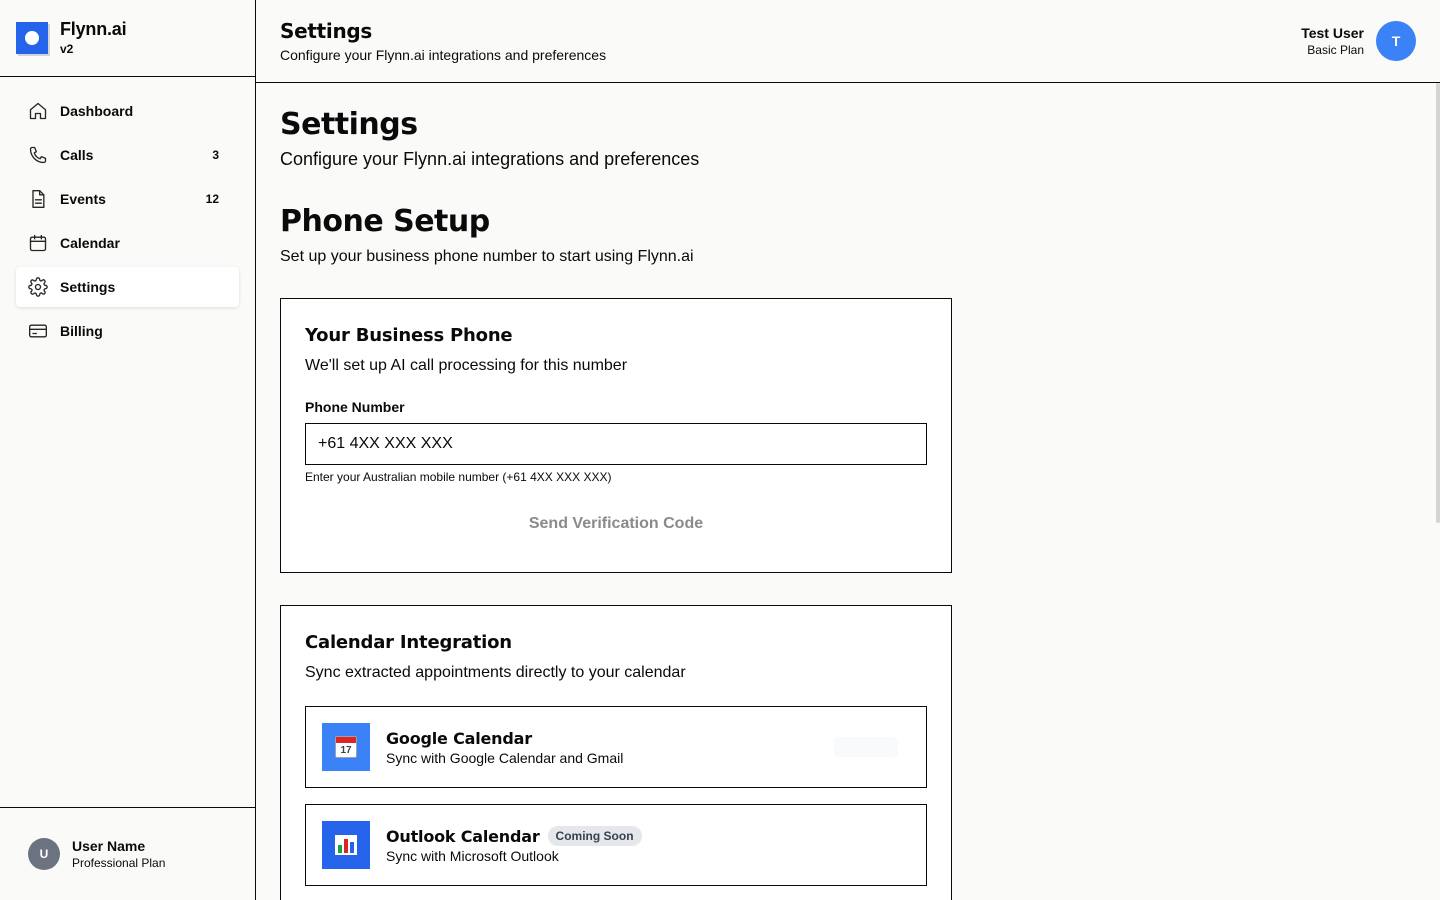 The width and height of the screenshot is (1440, 900). What do you see at coordinates (326, 31) in the screenshot?
I see `topbar-title: Settings` at bounding box center [326, 31].